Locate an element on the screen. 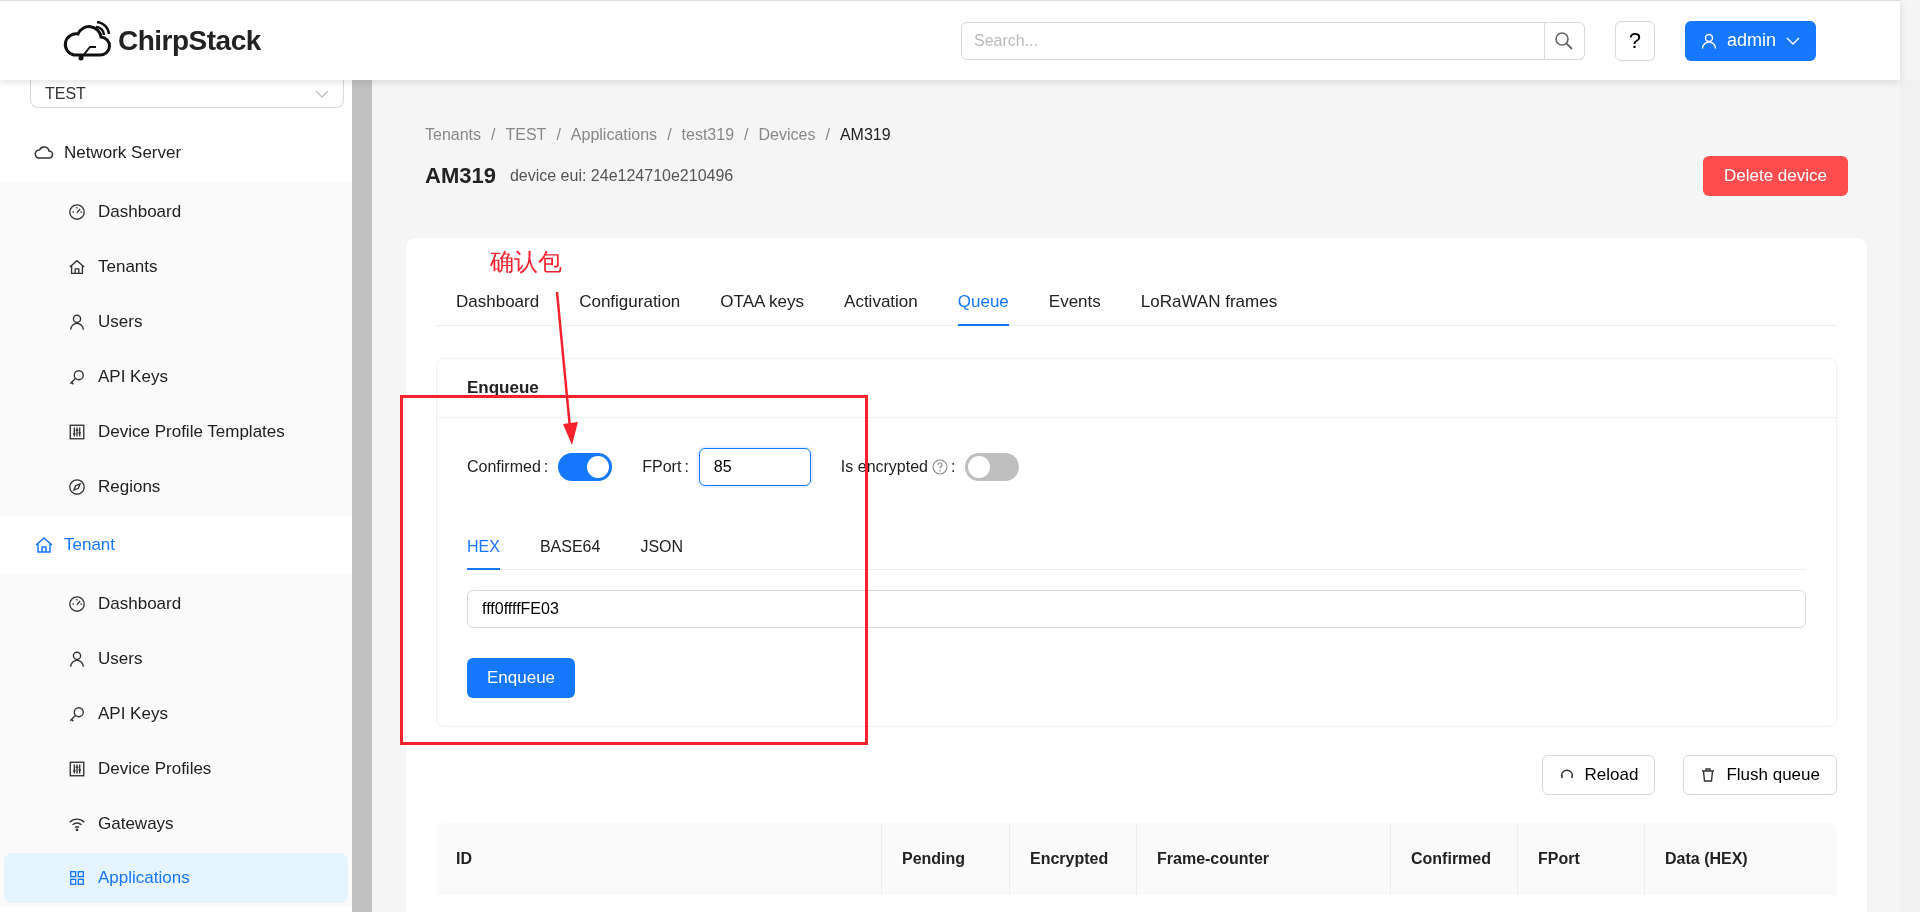 The image size is (1920, 912). reload-button: Reload is located at coordinates (1598, 775).